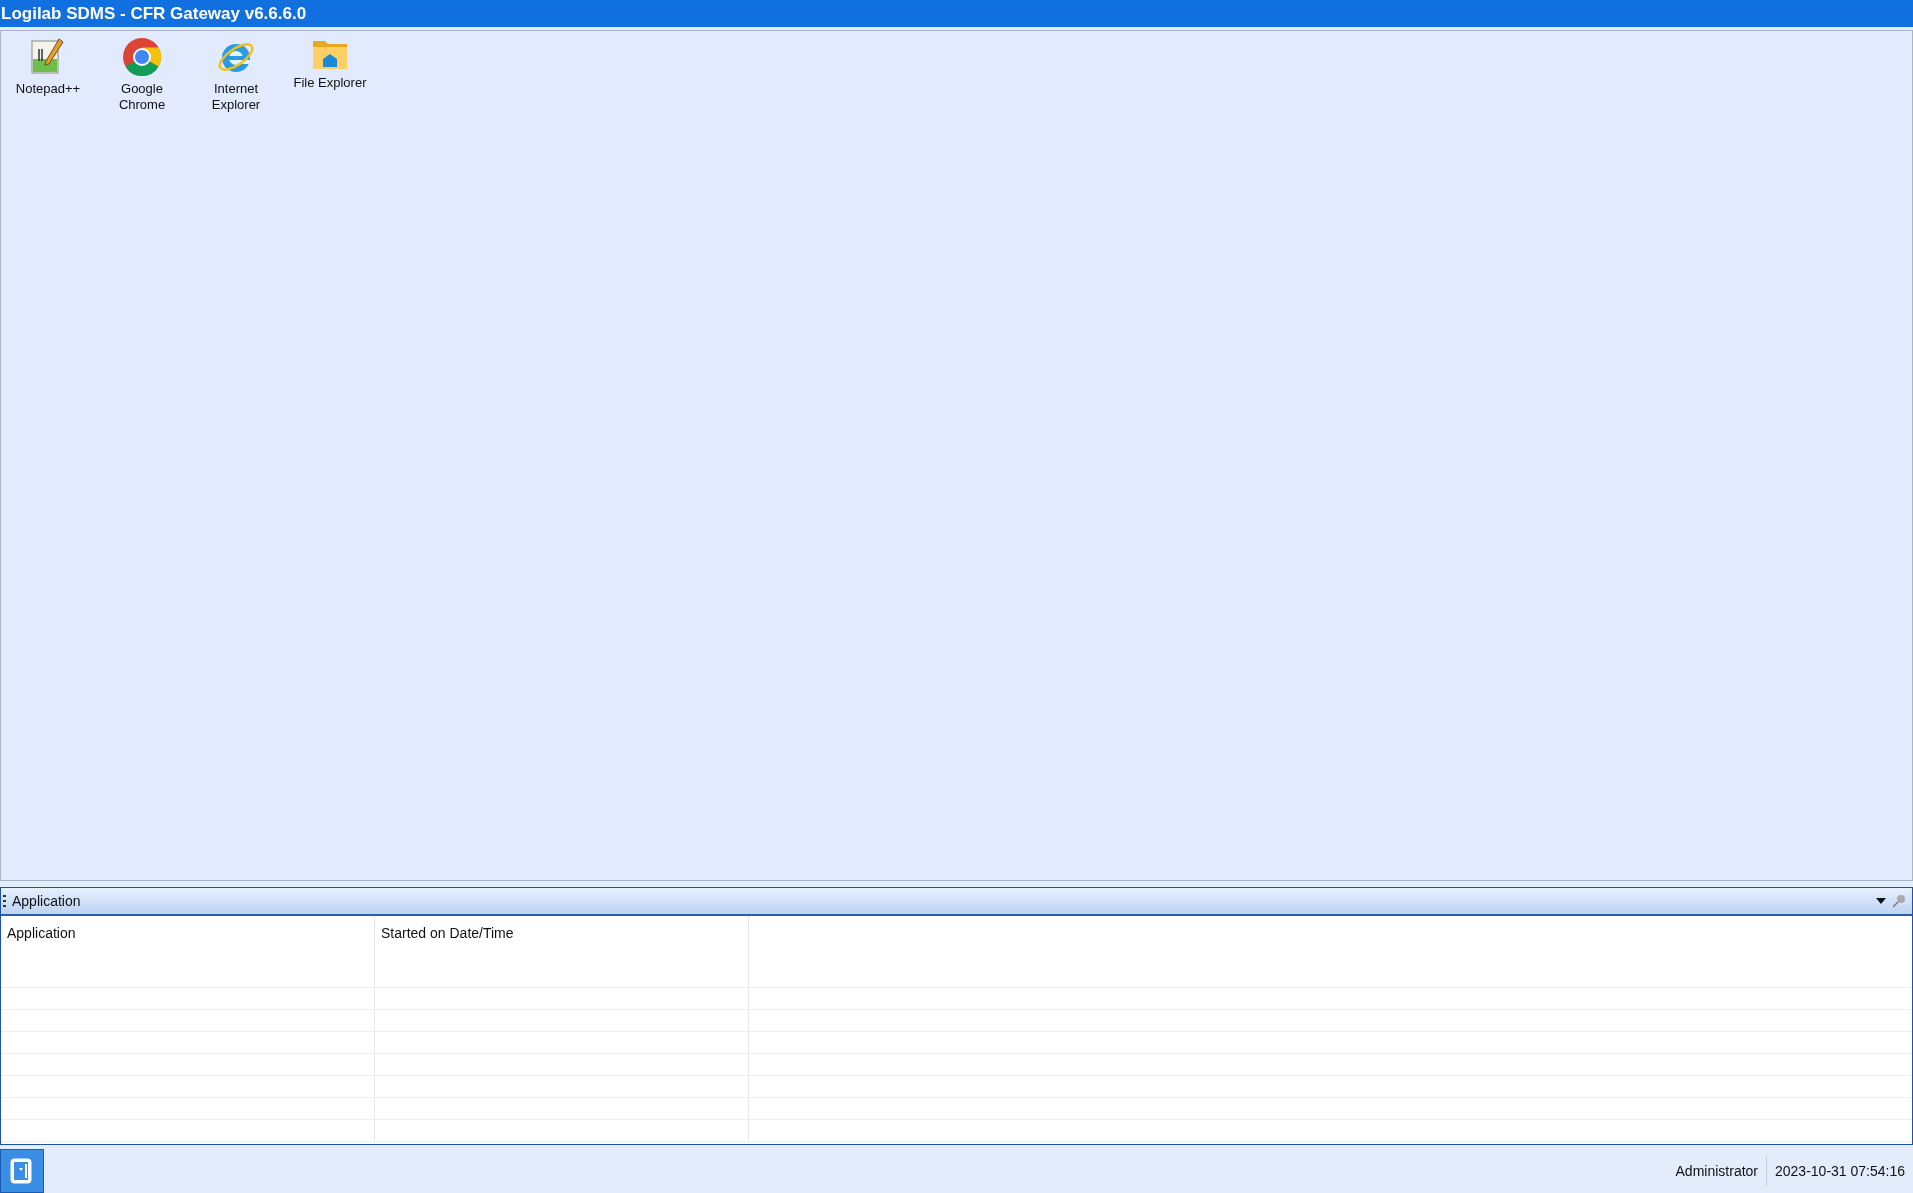 This screenshot has width=1913, height=1193. Describe the element at coordinates (1839, 1171) in the screenshot. I see `date-time: 2023-10-31 07:54:16` at that location.